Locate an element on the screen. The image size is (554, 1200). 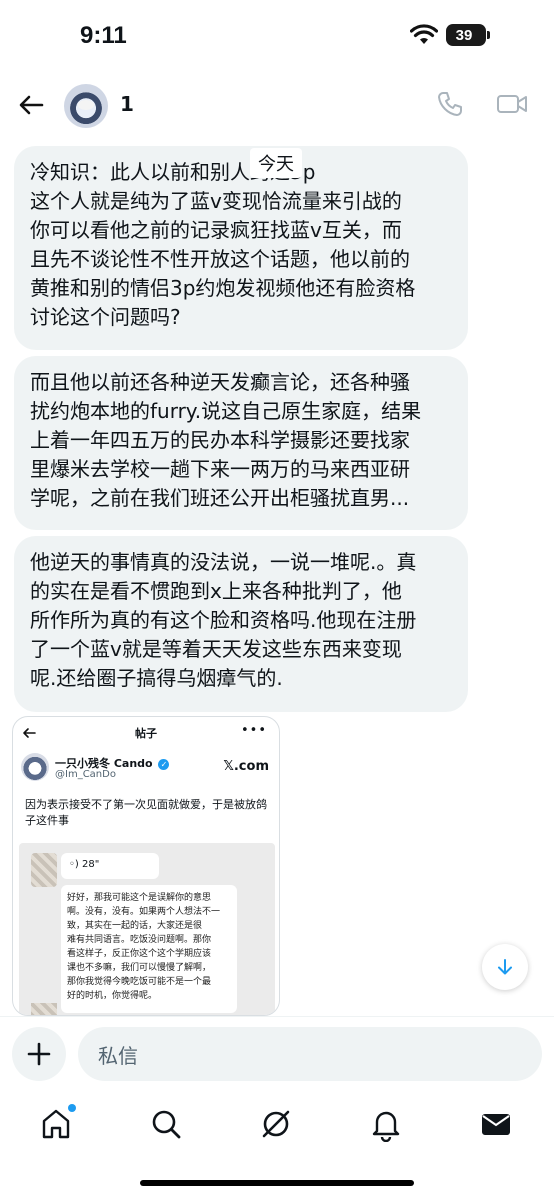
message-line: 黄推和别的情侣3p约炮发视频他还有脸资格 is located at coordinates (223, 288).